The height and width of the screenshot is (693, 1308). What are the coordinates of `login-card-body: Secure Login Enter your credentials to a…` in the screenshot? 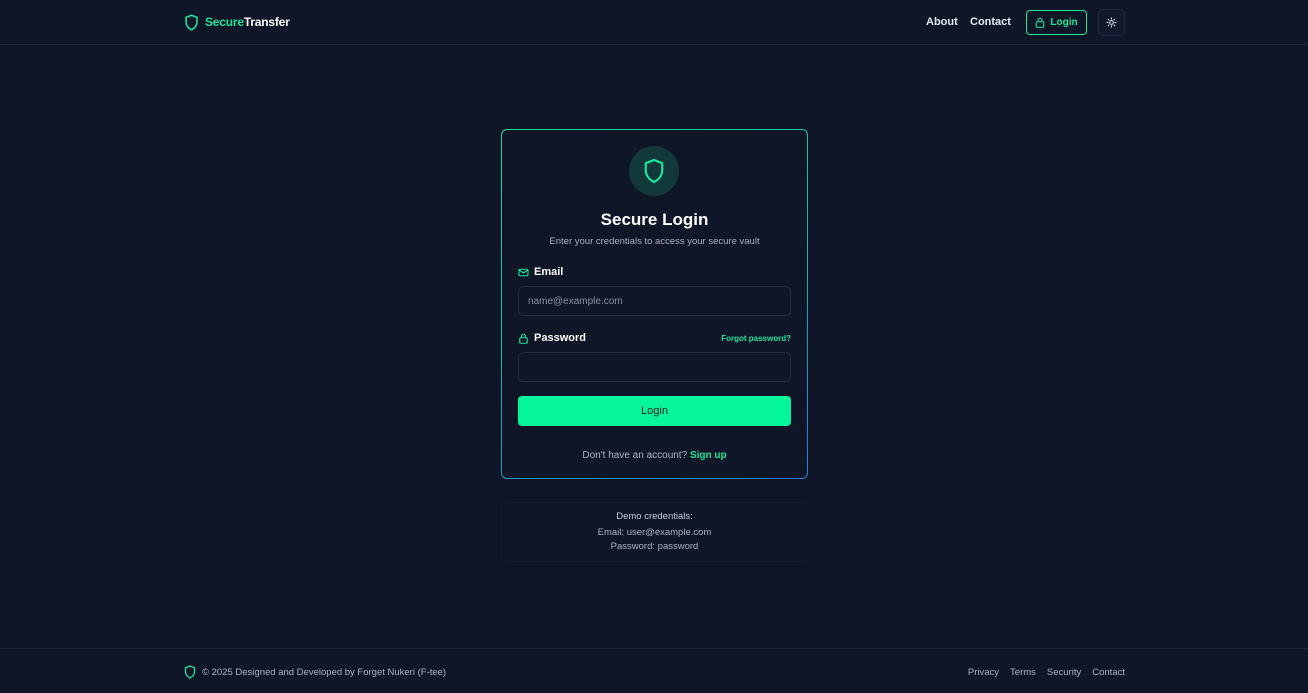 It's located at (654, 304).